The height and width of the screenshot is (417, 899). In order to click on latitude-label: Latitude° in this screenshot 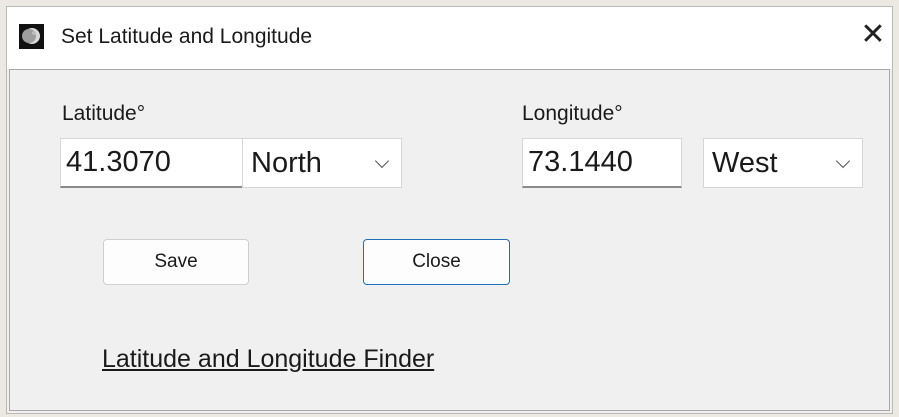, I will do `click(104, 113)`.